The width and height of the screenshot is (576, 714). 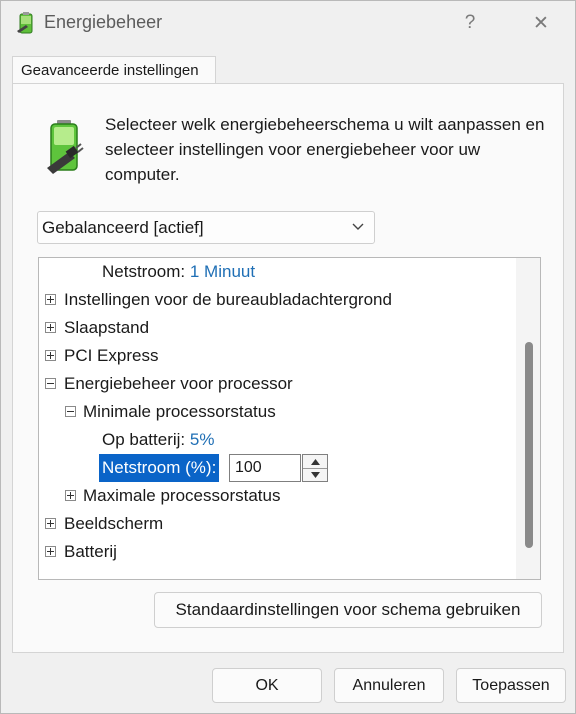 I want to click on tree-item-label: Maximale processorstatus, so click(x=182, y=495).